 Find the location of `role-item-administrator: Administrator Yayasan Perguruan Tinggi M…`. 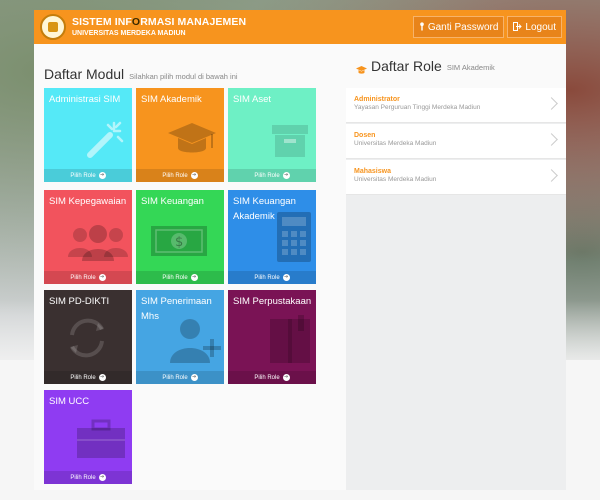

role-item-administrator: Administrator Yayasan Perguruan Tinggi M… is located at coordinates (456, 105).